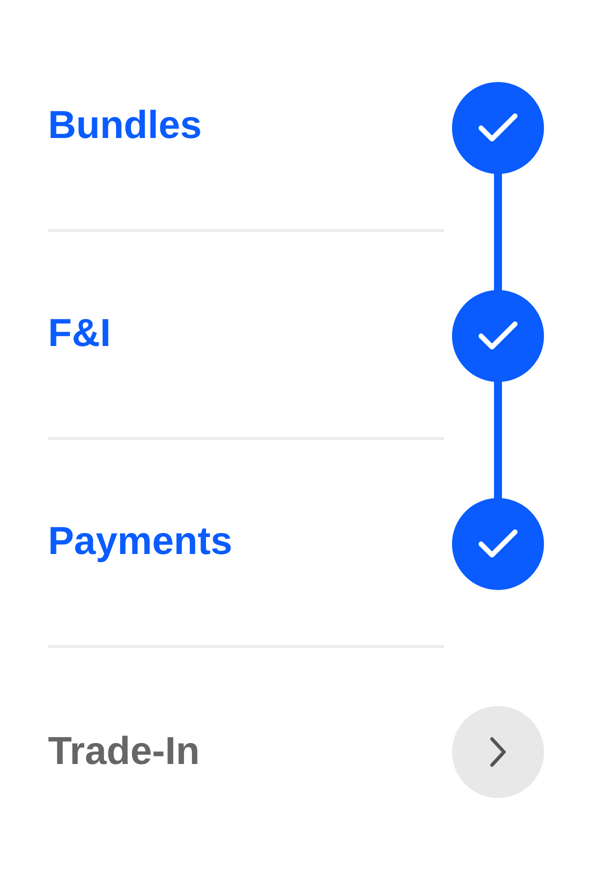 The width and height of the screenshot is (592, 880). Describe the element at coordinates (124, 752) in the screenshot. I see `step-label: Trade-In` at that location.